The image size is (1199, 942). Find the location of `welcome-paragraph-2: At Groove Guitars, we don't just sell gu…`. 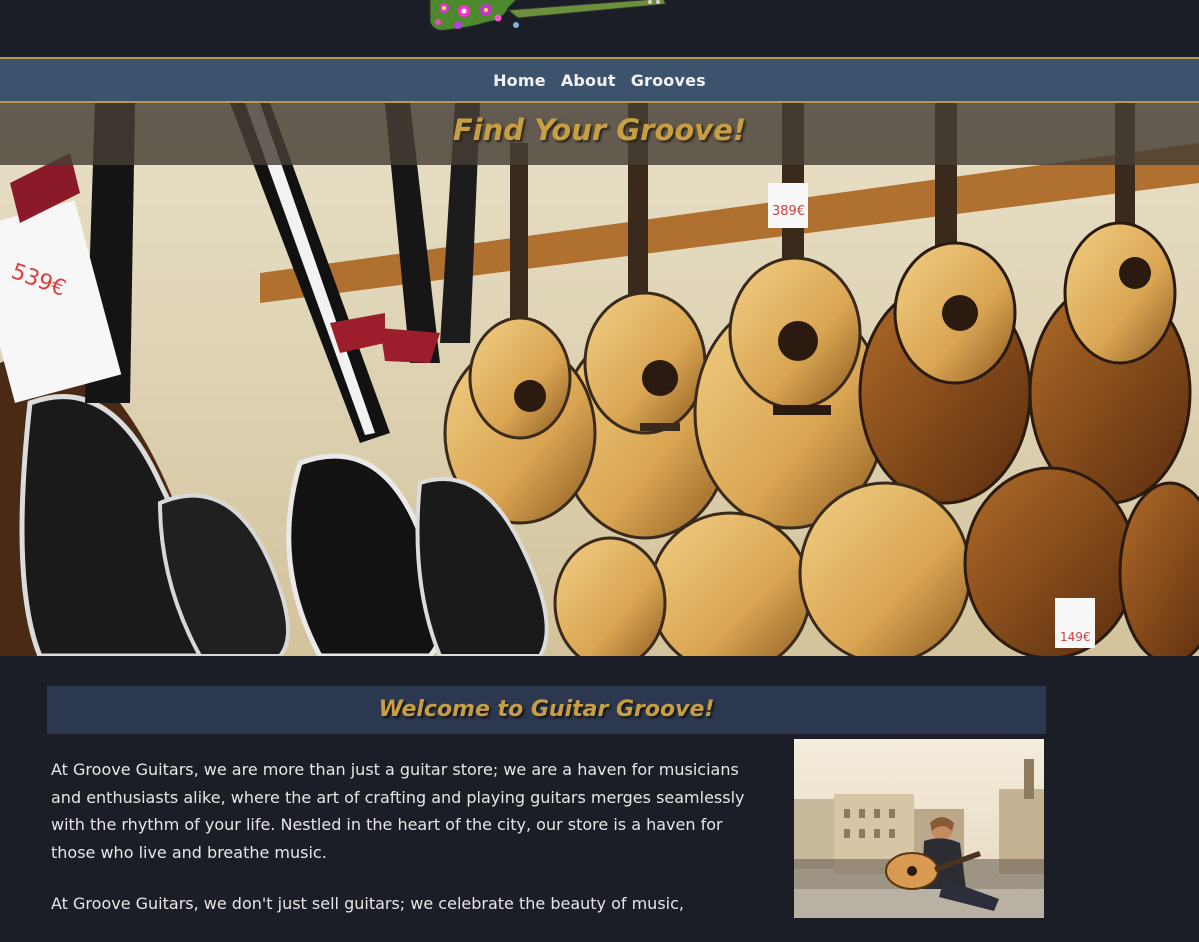

welcome-paragraph-2: At Groove Guitars, we don't just sell gu… is located at coordinates (367, 903).